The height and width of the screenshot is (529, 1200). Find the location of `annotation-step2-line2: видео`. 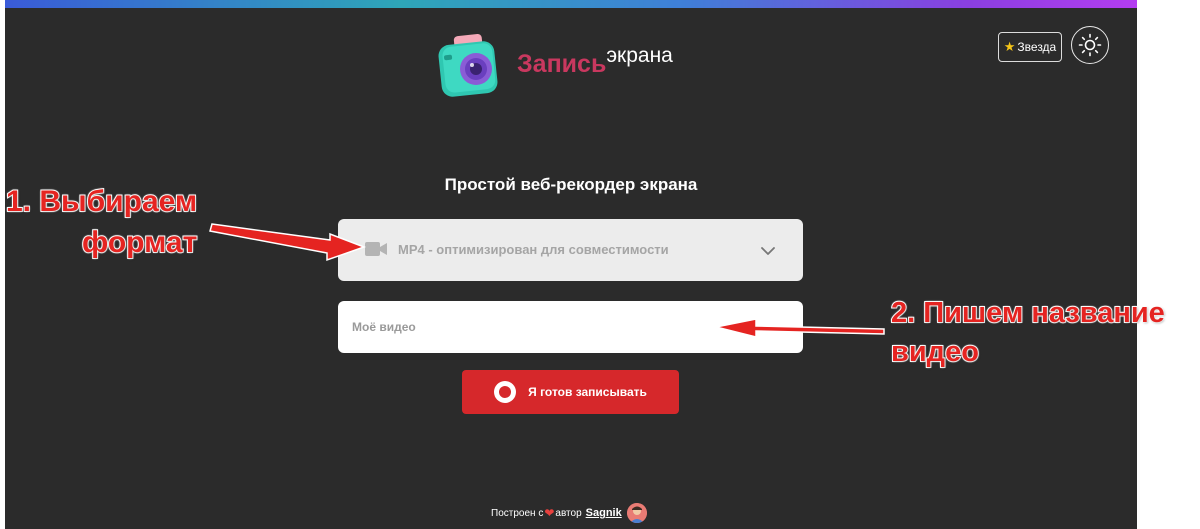

annotation-step2-line2: видео is located at coordinates (935, 352).